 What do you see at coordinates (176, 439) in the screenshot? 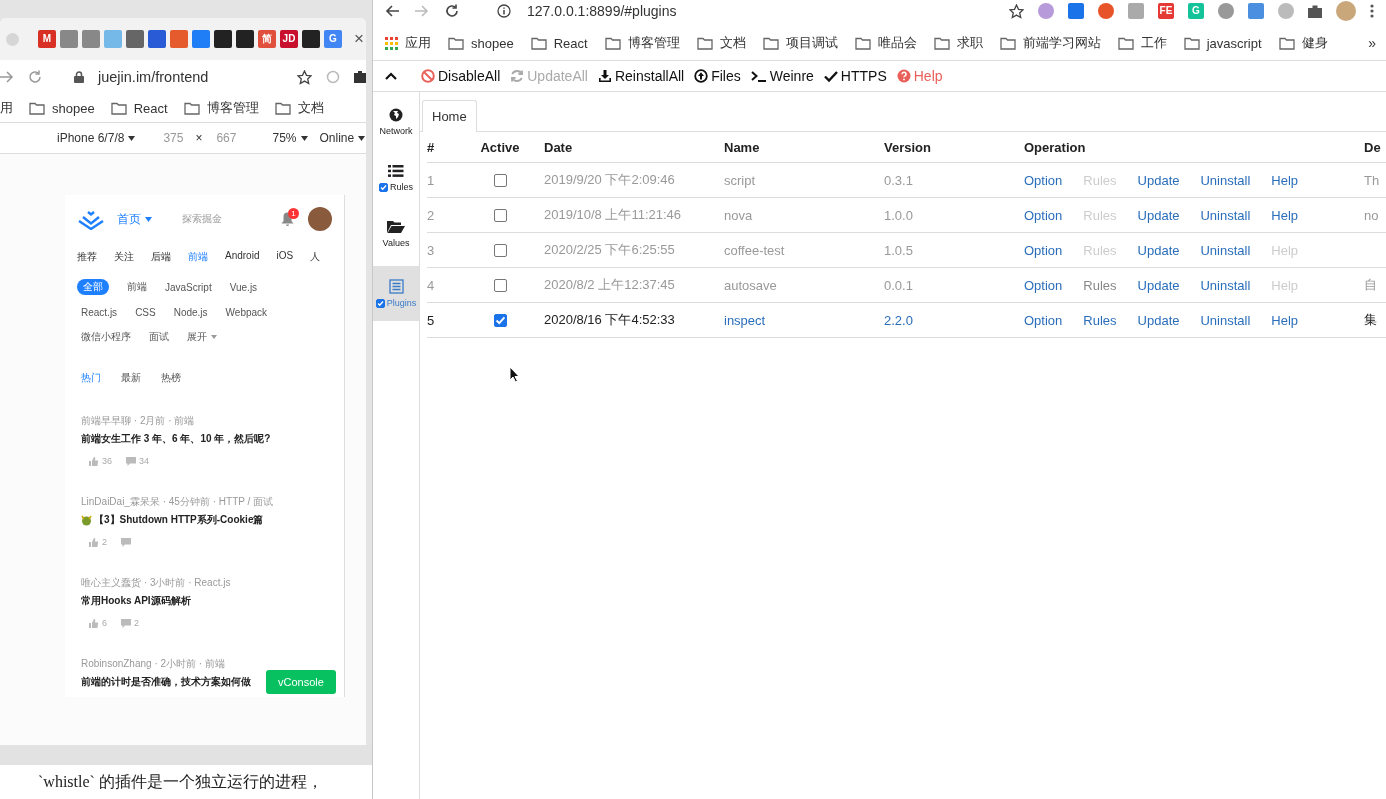
I see `article-title: 前端女生工作 3 年、6 年、10 年，然后呢?` at bounding box center [176, 439].